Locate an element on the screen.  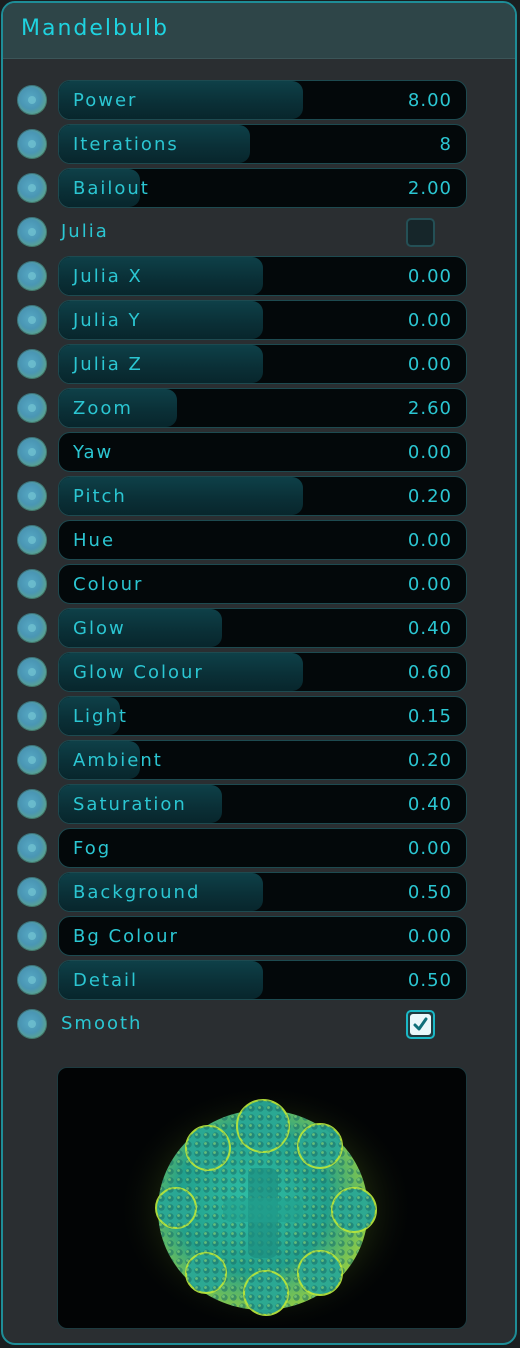
julia-checkbox is located at coordinates (420, 232).